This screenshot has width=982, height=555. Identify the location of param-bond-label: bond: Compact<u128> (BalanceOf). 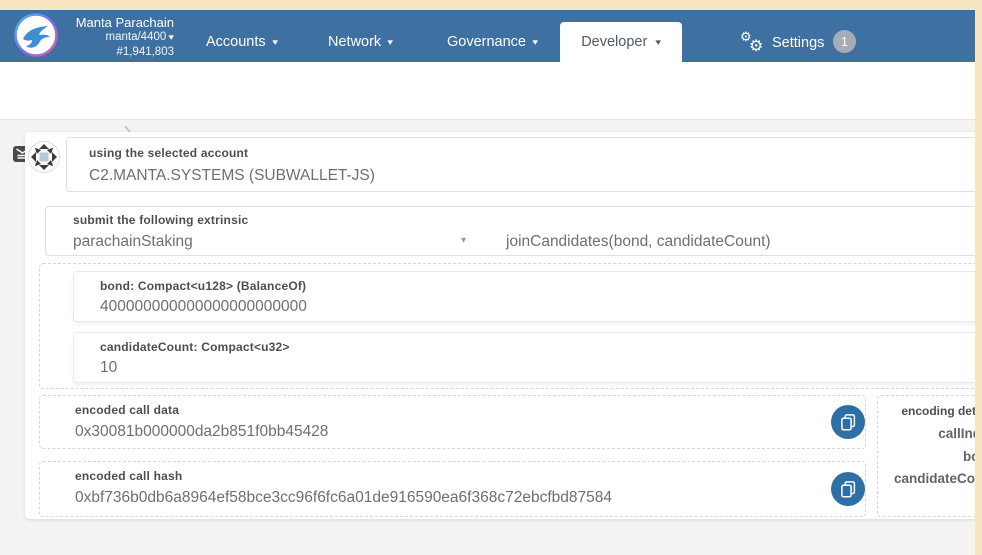
(203, 286).